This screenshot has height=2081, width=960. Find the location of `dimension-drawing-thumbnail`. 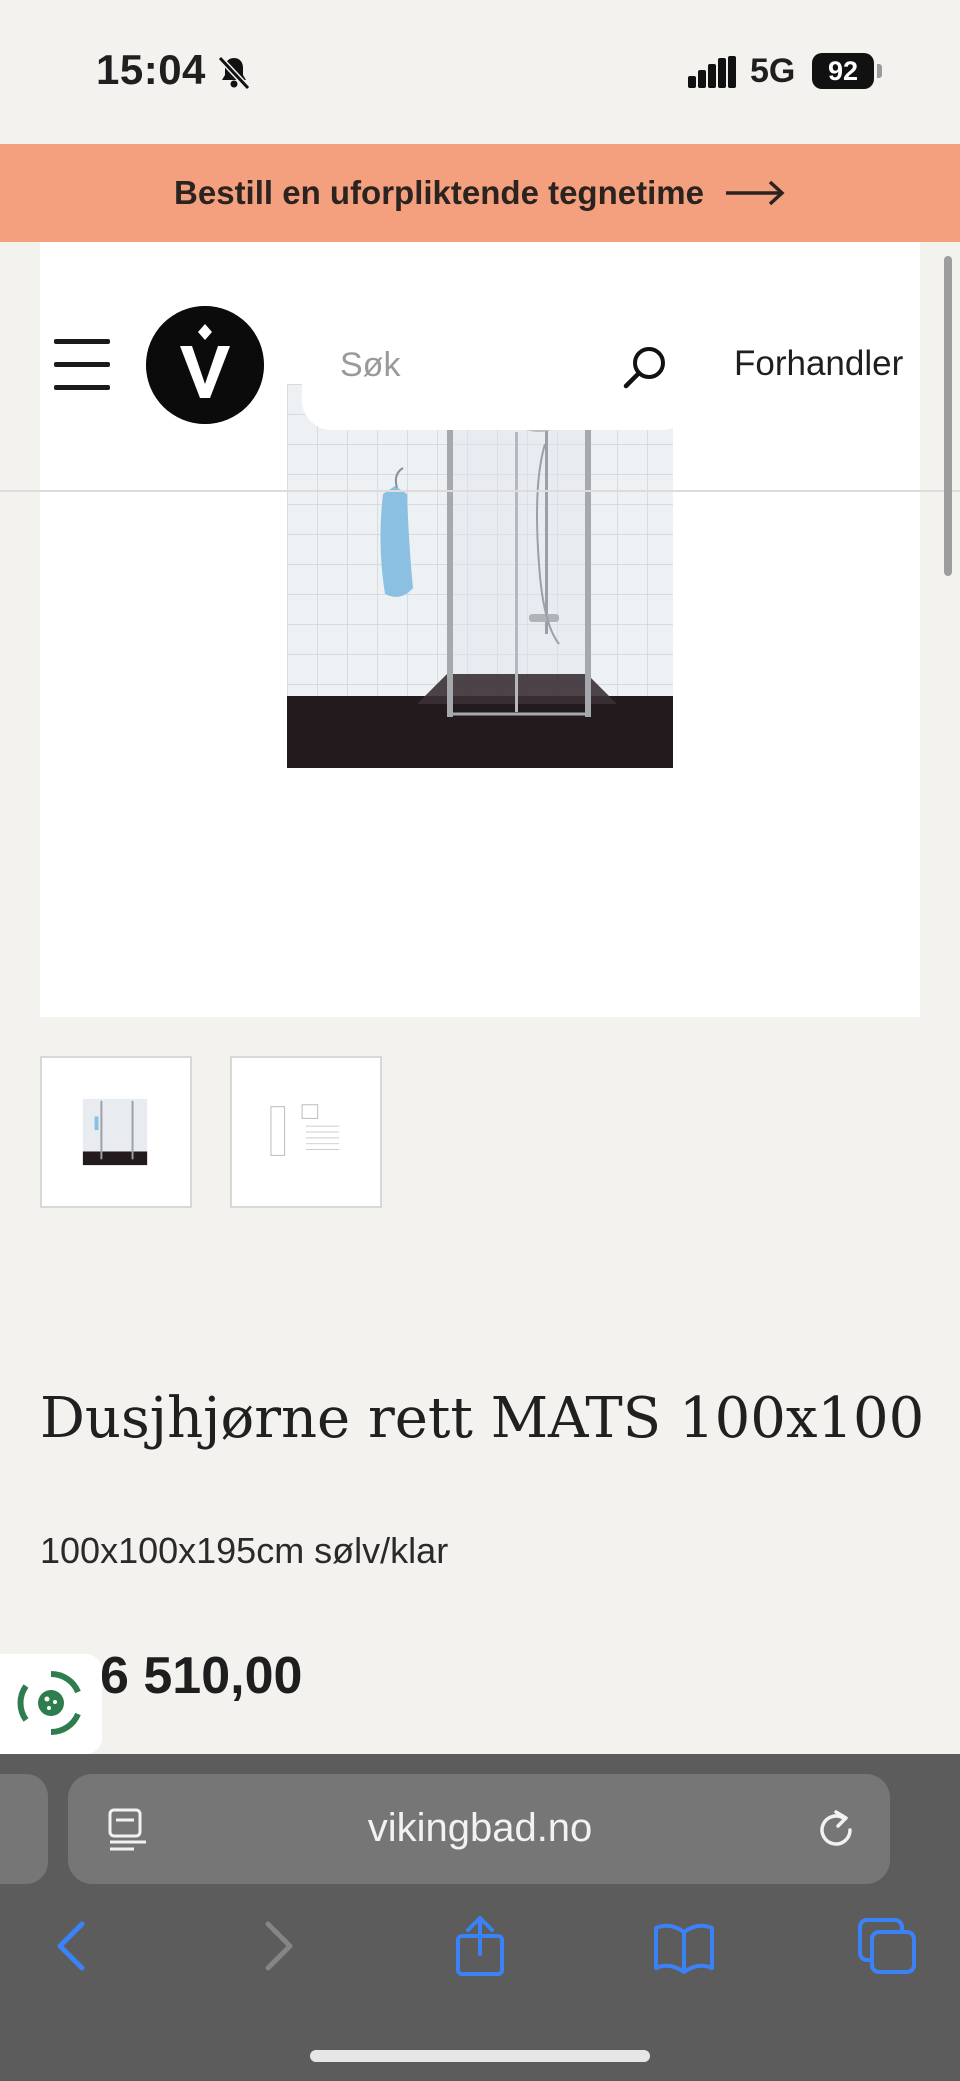

dimension-drawing-thumbnail is located at coordinates (306, 1132).